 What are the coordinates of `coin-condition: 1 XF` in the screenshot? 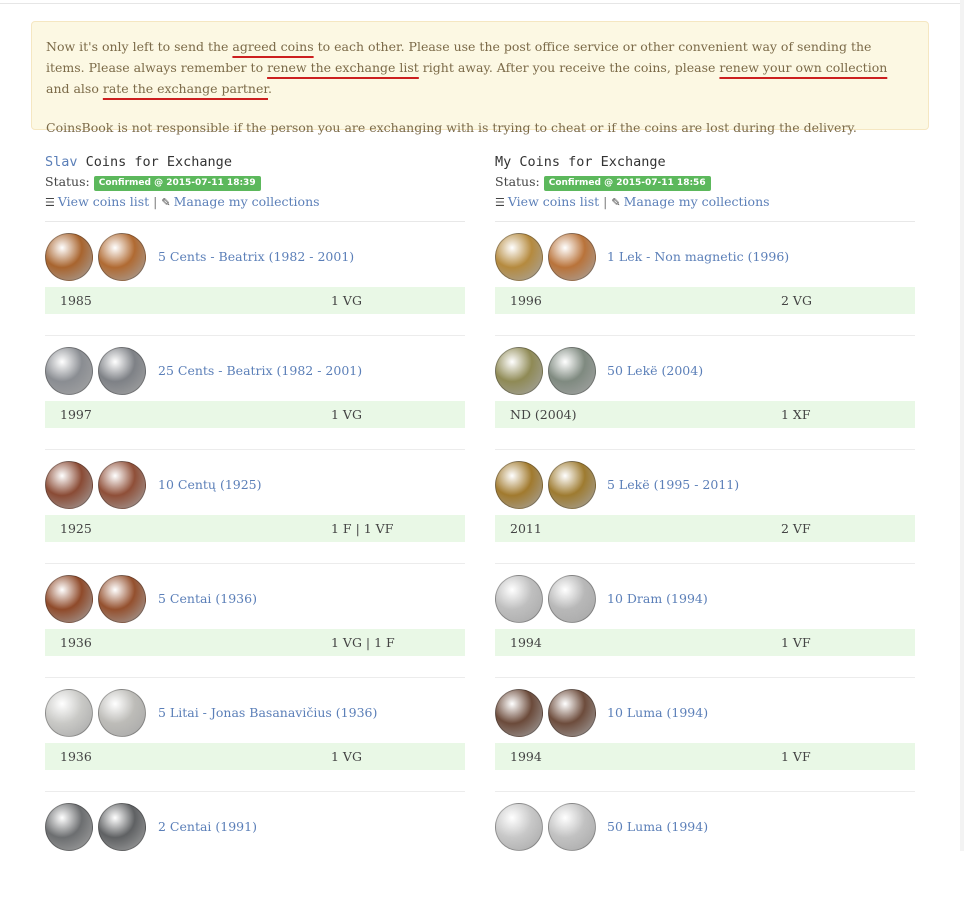 It's located at (796, 414).